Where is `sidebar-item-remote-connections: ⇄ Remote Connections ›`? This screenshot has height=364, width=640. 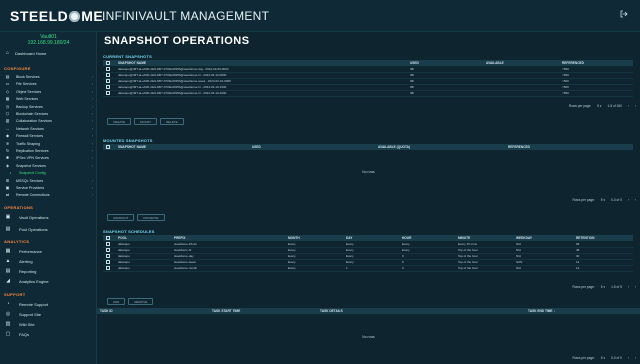
sidebar-item-remote-connections: ⇄ Remote Connections › is located at coordinates (49, 195).